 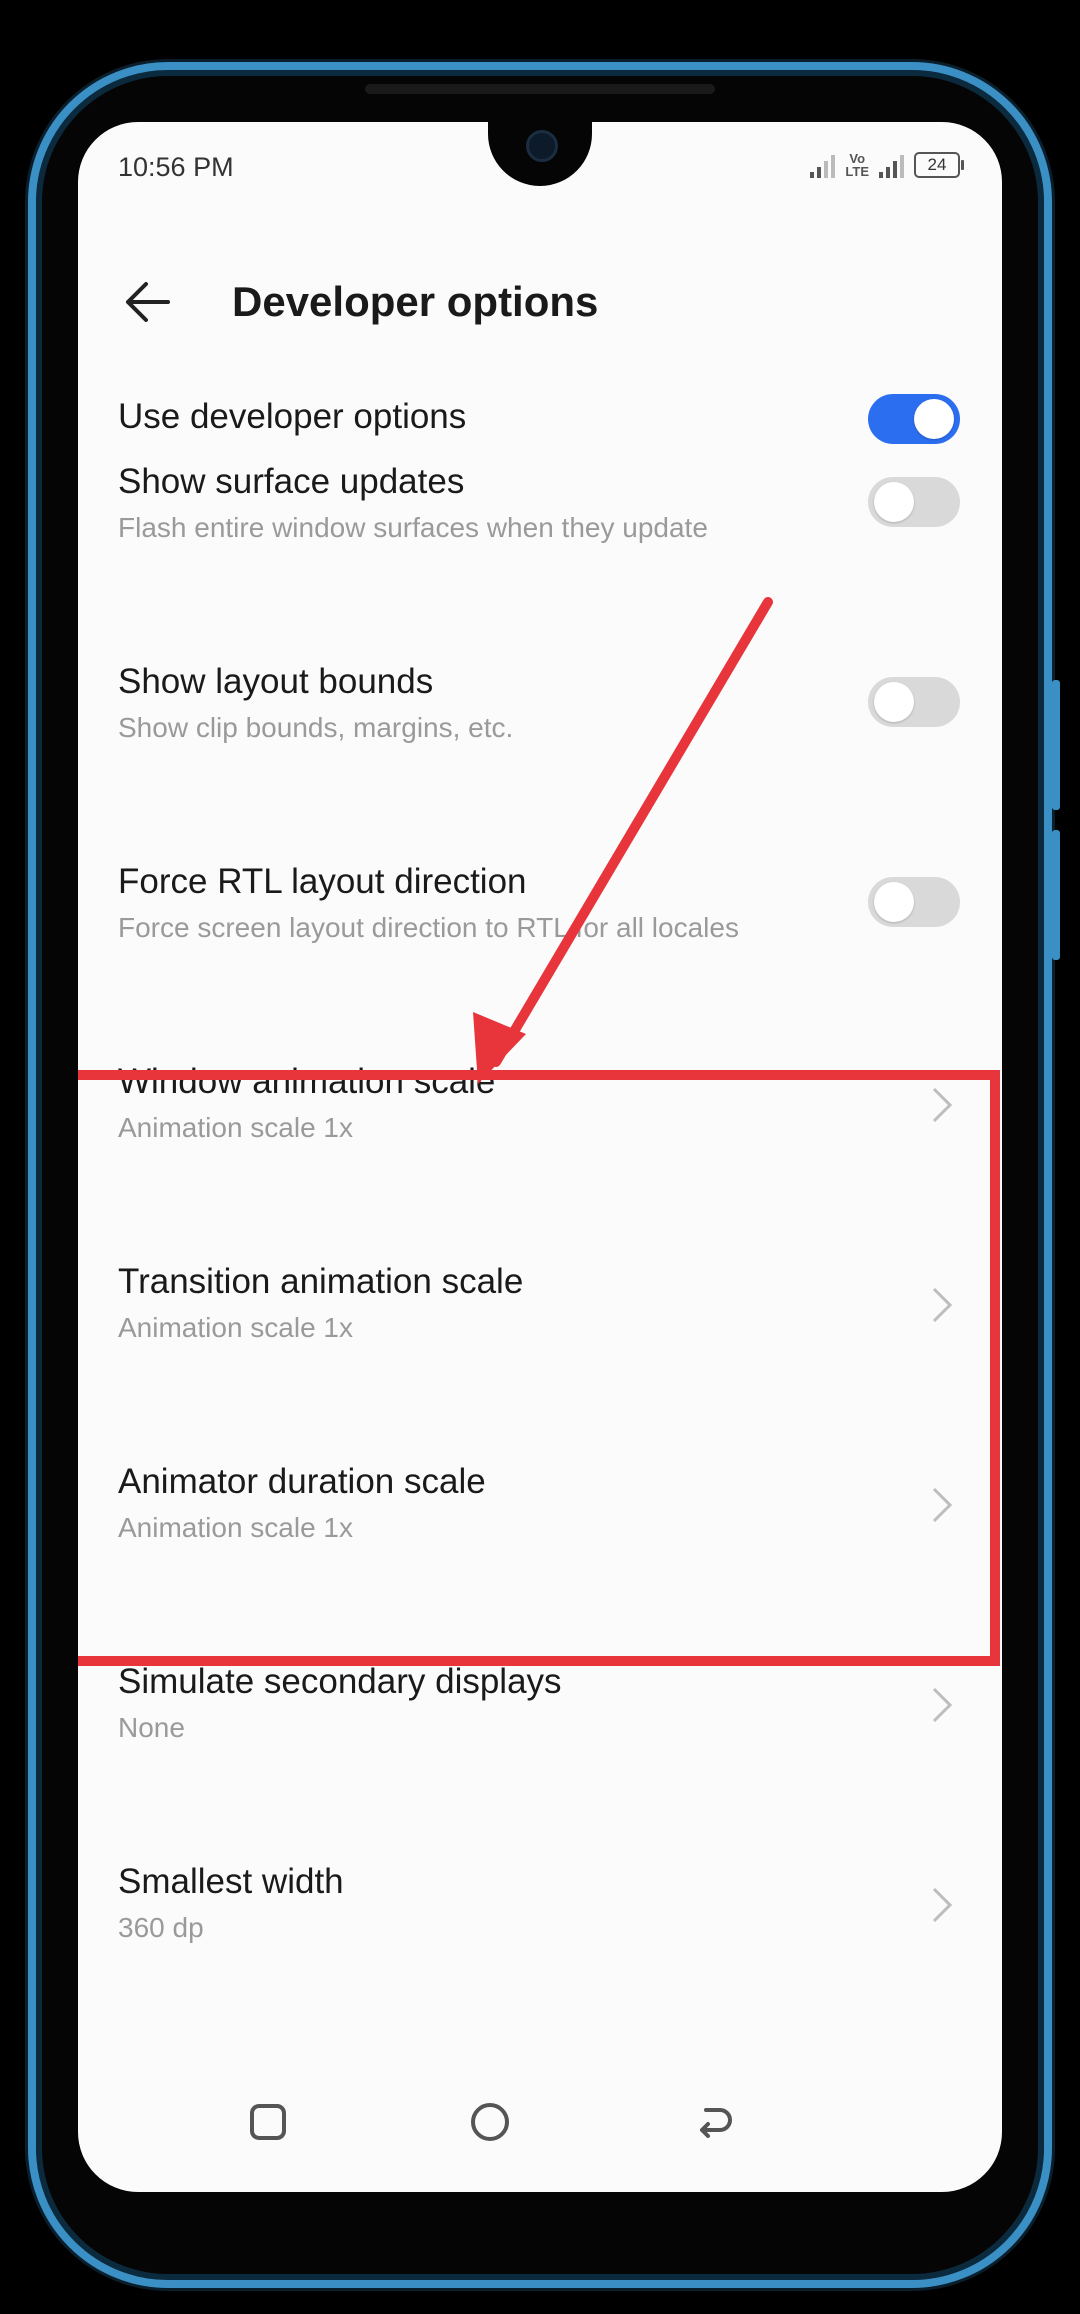 I want to click on force-rtl-toggle, so click(x=914, y=902).